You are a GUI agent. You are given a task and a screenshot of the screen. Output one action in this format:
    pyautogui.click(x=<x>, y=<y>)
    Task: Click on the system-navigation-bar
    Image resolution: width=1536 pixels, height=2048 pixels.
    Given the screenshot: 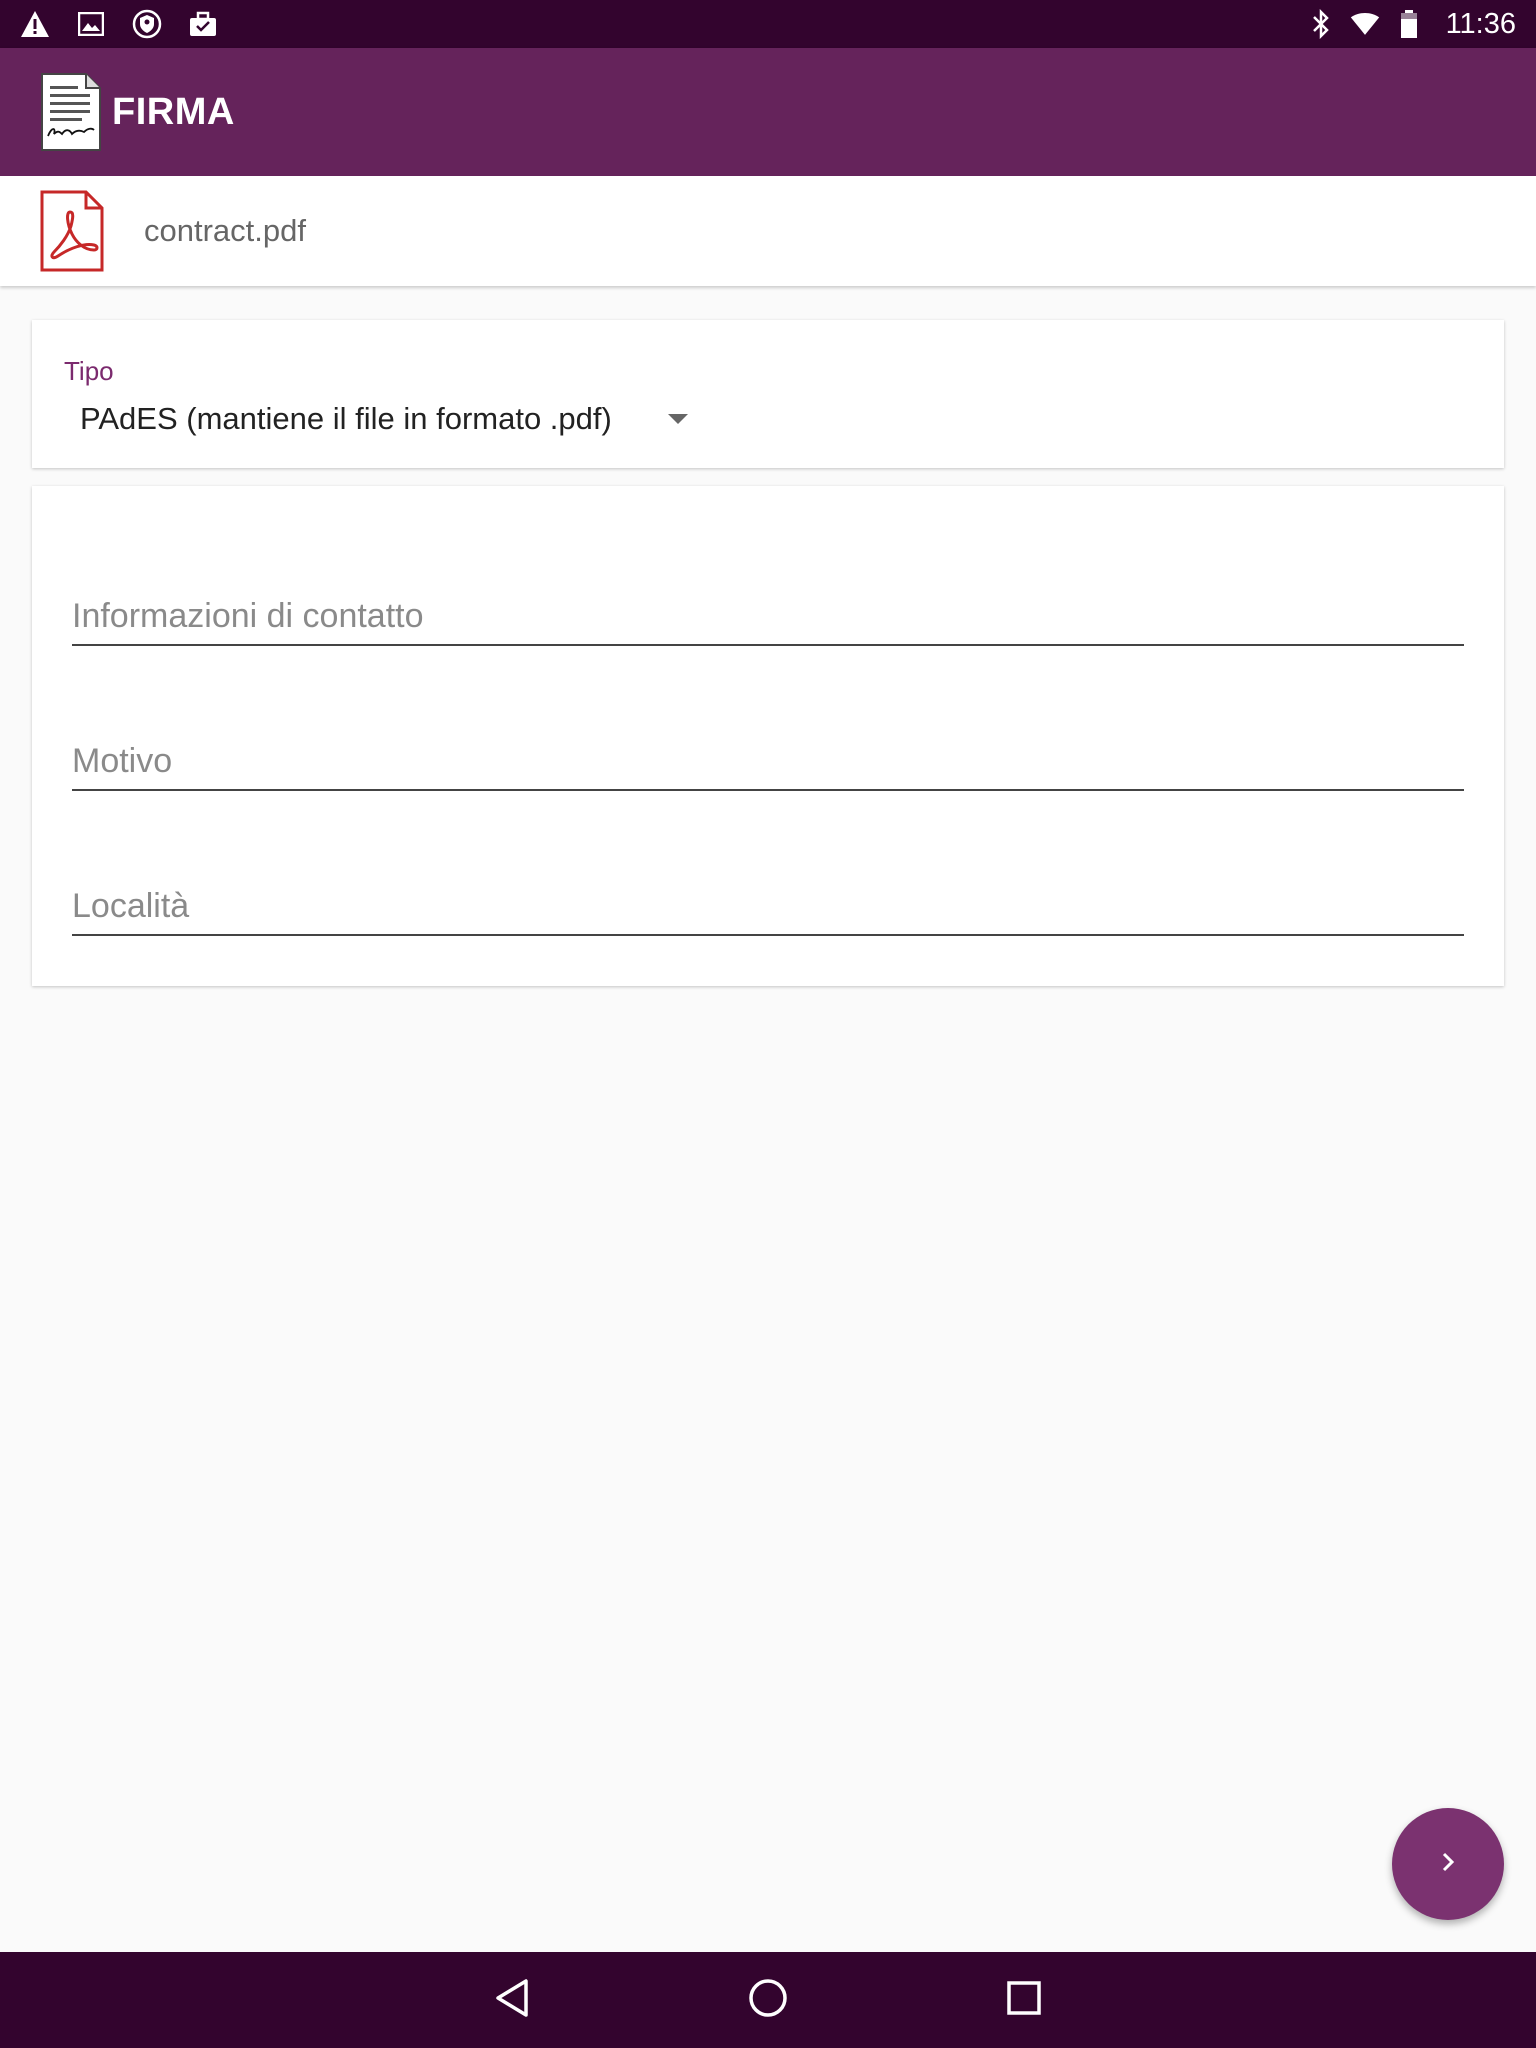 What is the action you would take?
    pyautogui.click(x=768, y=2000)
    